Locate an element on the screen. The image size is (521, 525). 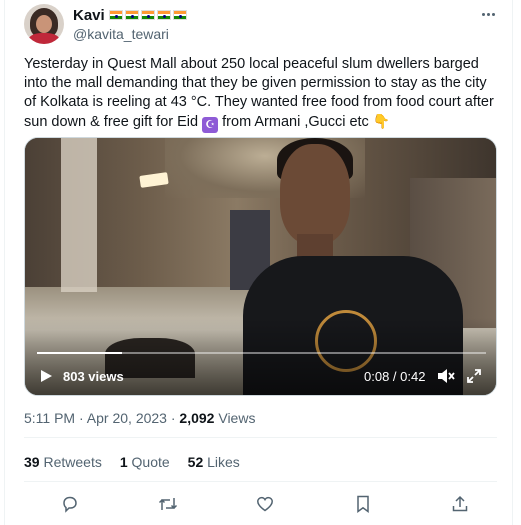
share-button is located at coordinates (460, 504).